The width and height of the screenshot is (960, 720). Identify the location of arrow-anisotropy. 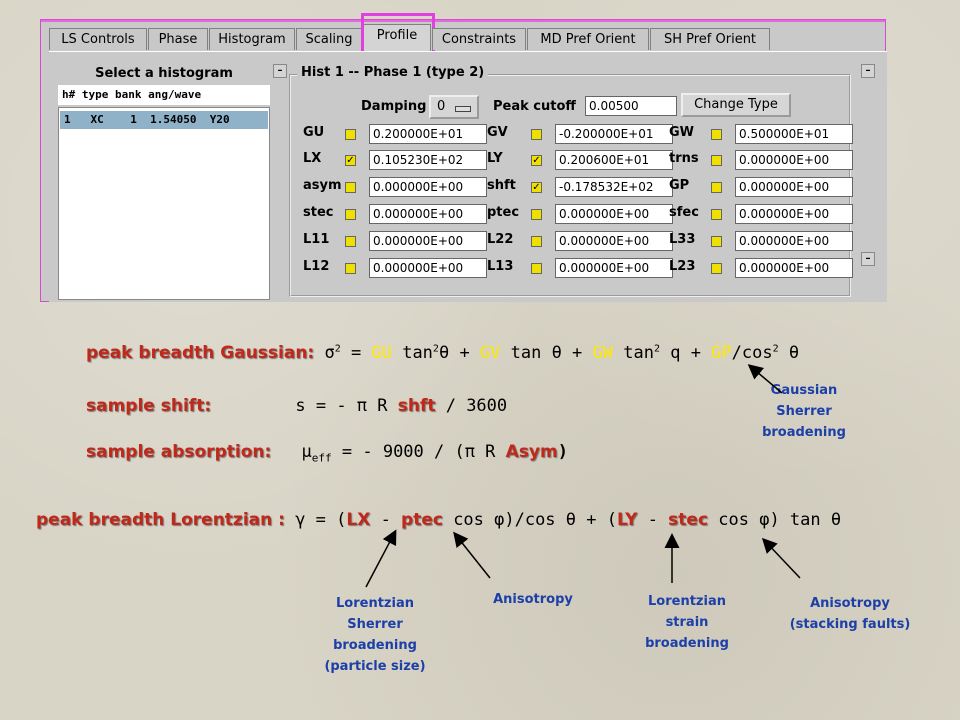
(472, 555).